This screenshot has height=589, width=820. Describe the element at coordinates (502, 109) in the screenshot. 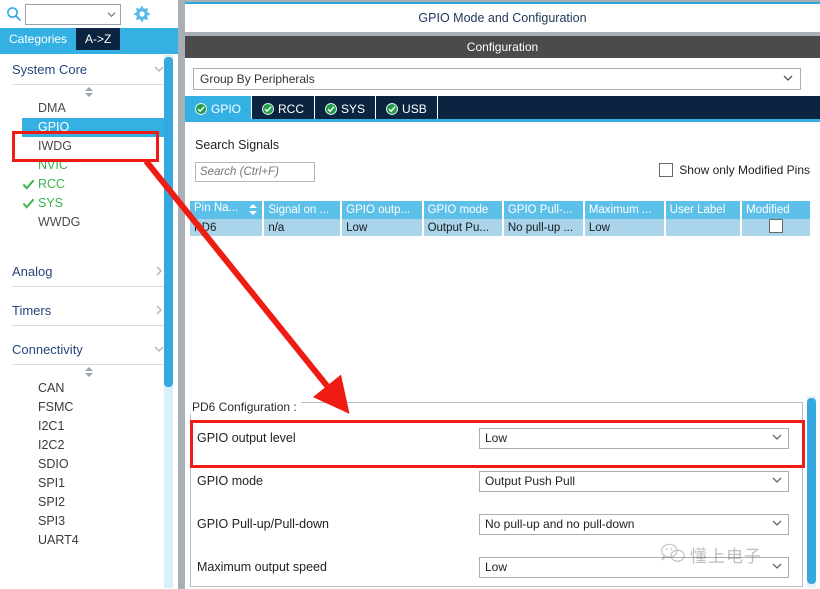

I see `peripheral-tabs: GPIO RCC SYS USB` at that location.